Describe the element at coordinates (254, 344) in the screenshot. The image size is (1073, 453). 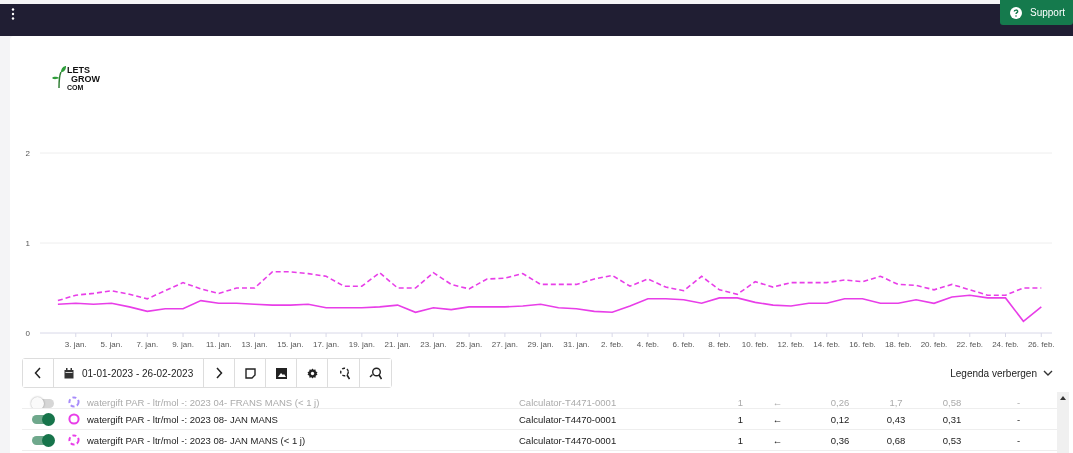
I see `axis-label: 13. jan.` at that location.